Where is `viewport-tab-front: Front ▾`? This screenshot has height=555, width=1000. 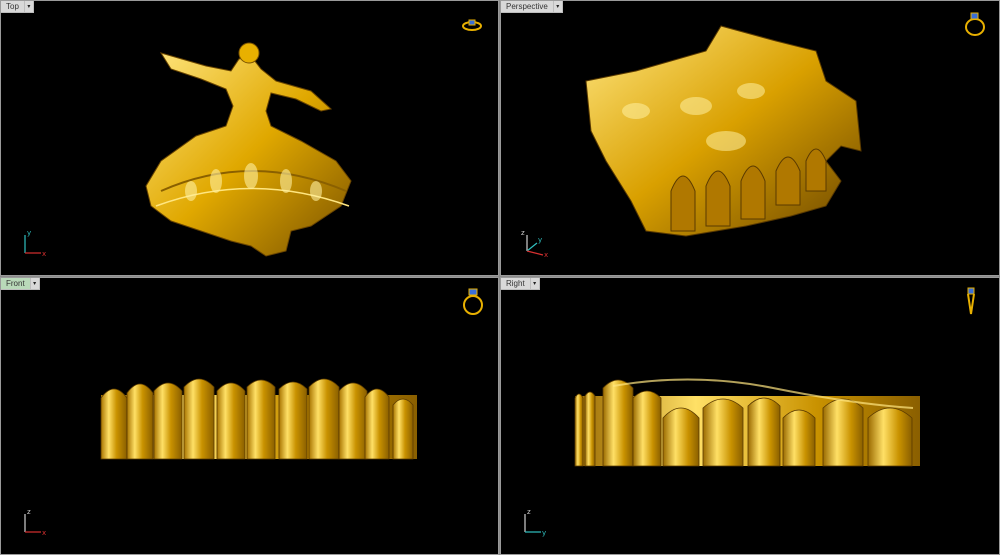
viewport-tab-front: Front ▾ is located at coordinates (20, 284).